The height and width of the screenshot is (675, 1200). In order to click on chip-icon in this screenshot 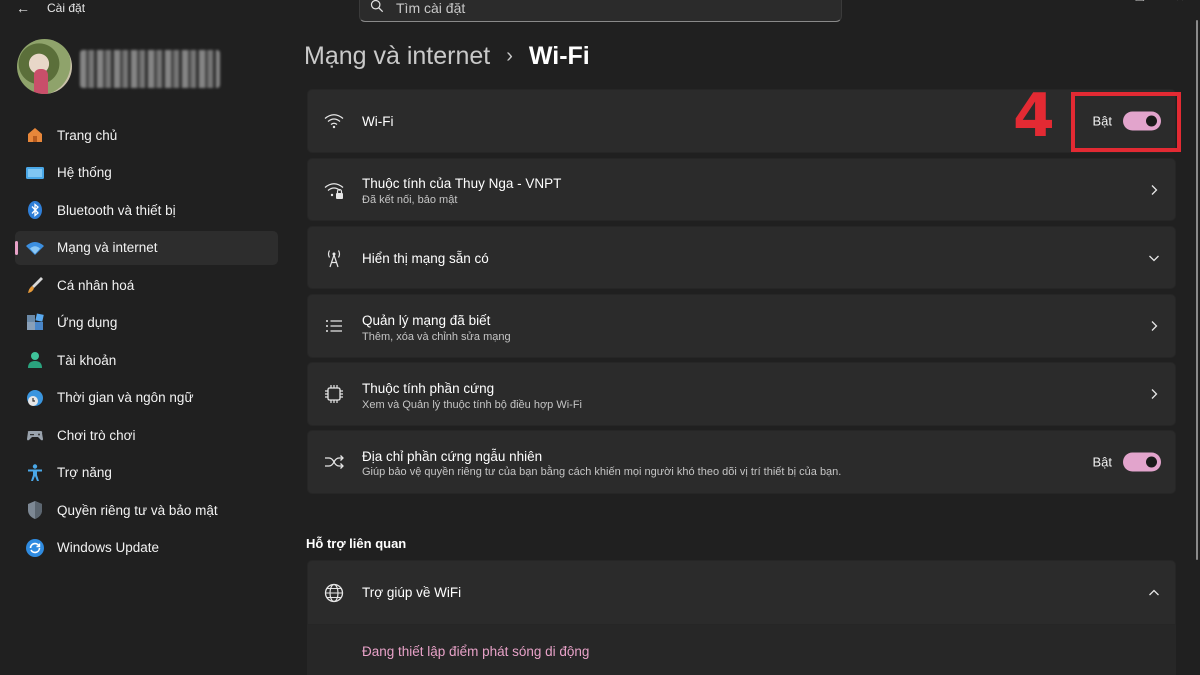, I will do `click(334, 394)`.